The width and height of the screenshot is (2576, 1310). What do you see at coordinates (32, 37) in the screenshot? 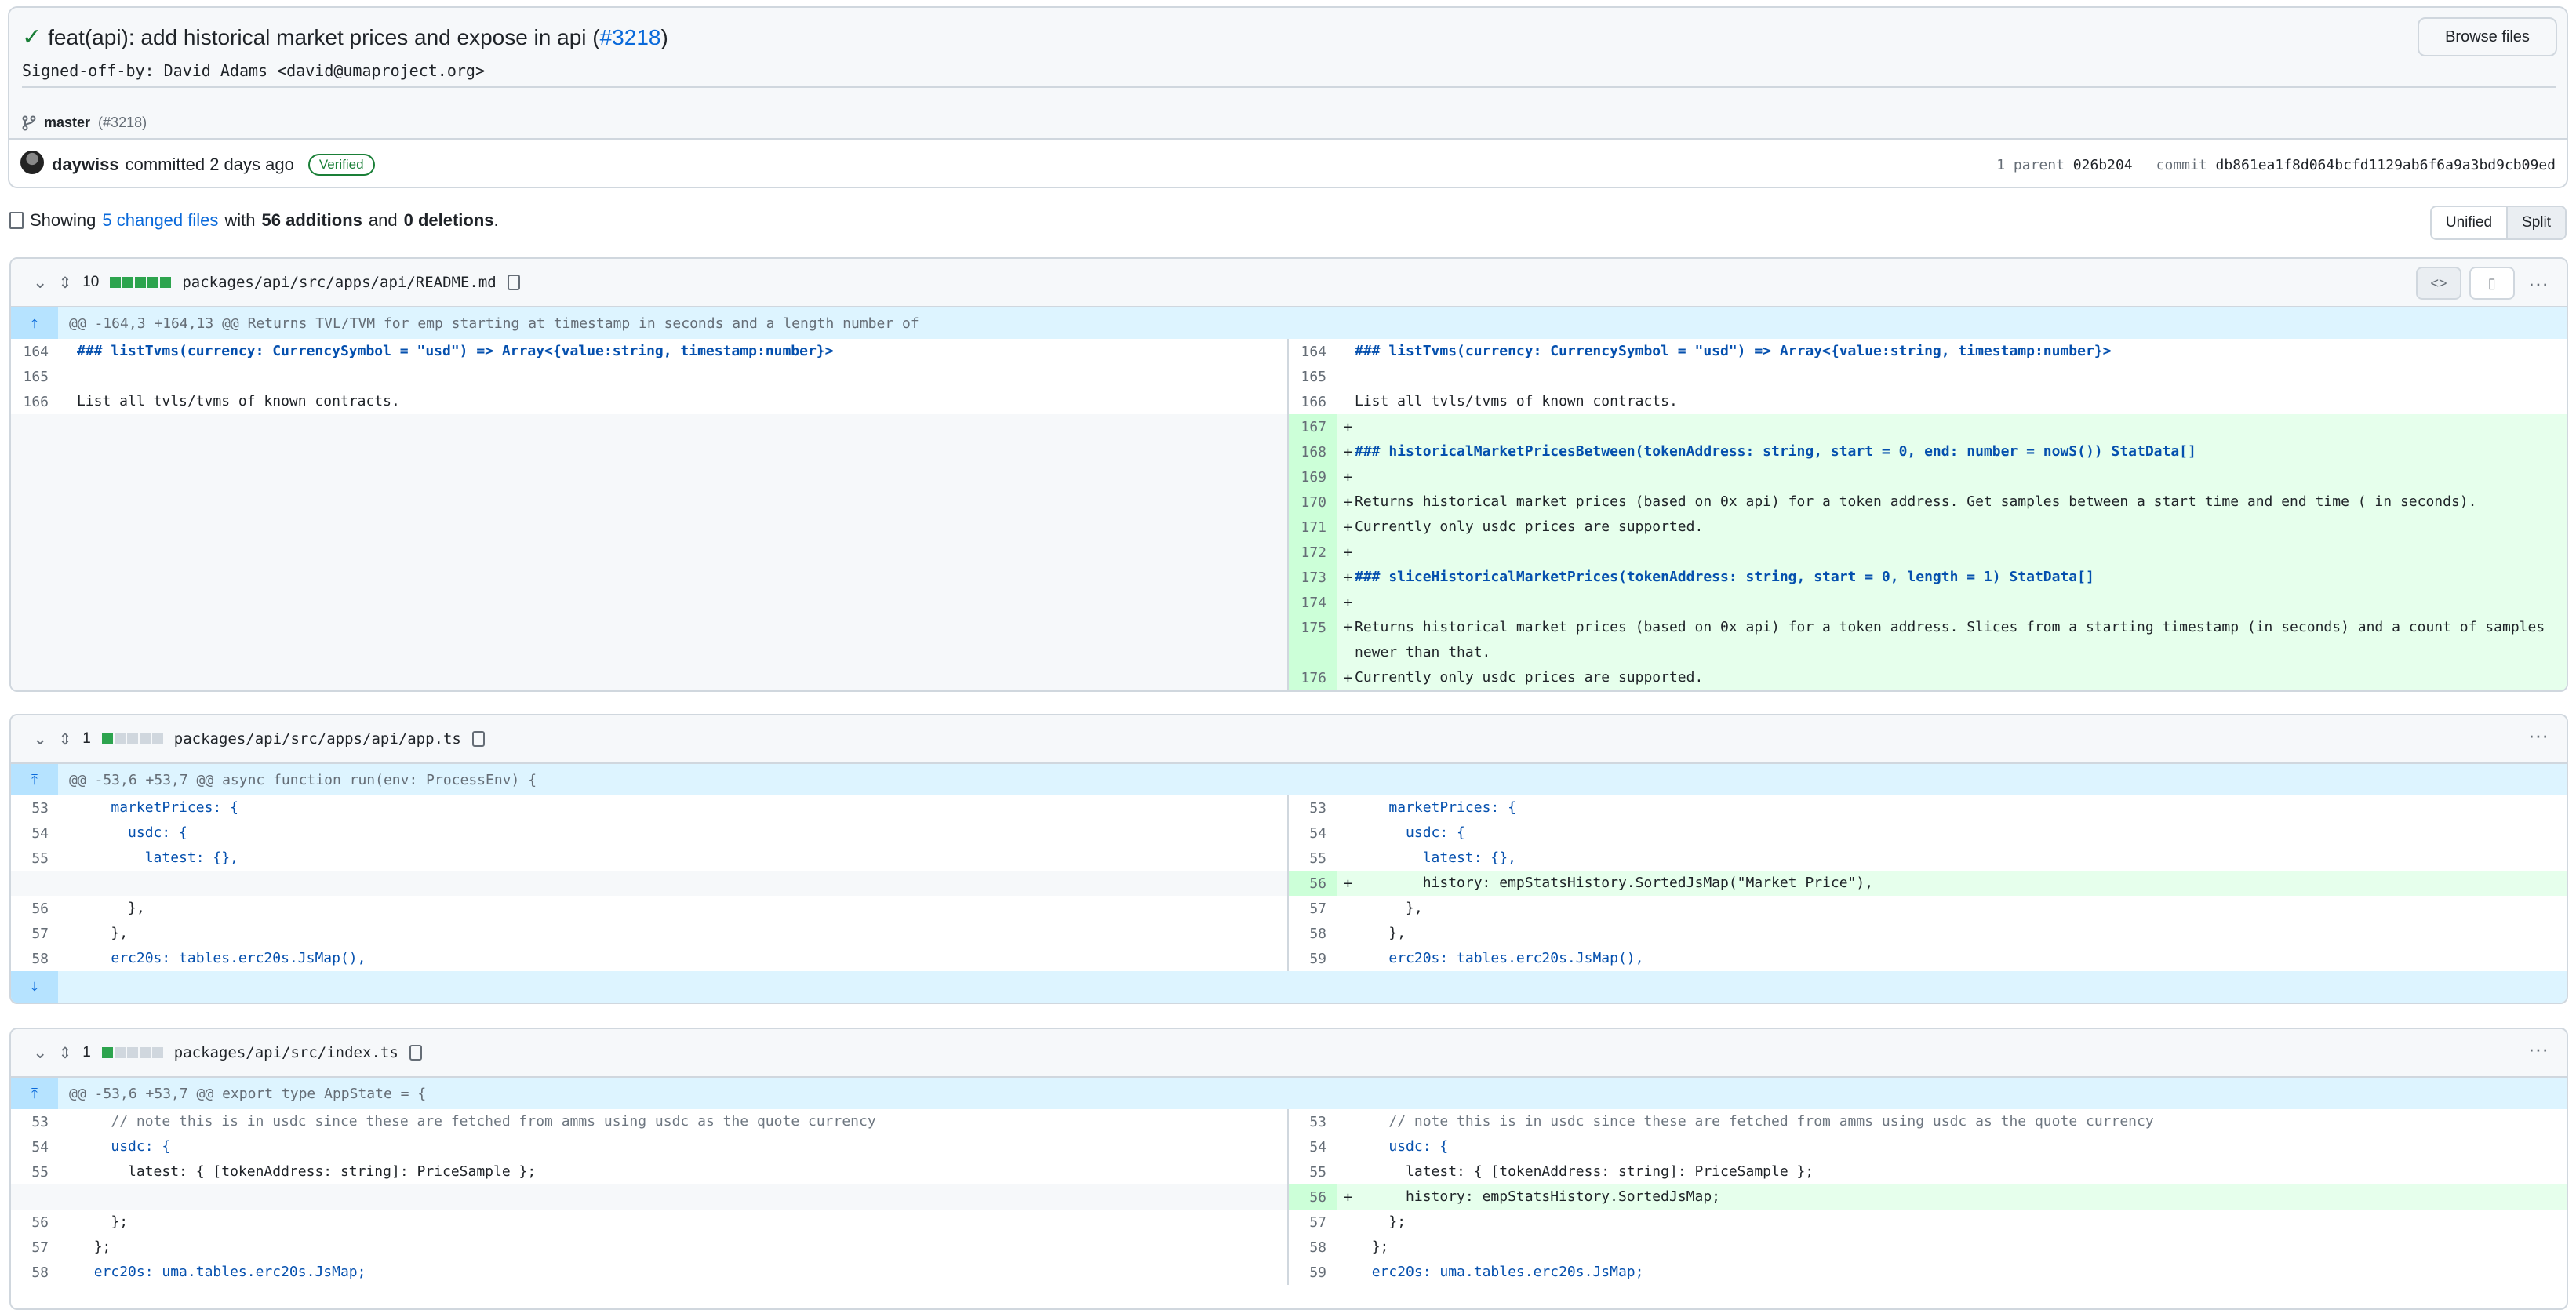
I see `check-icon: ✓` at bounding box center [32, 37].